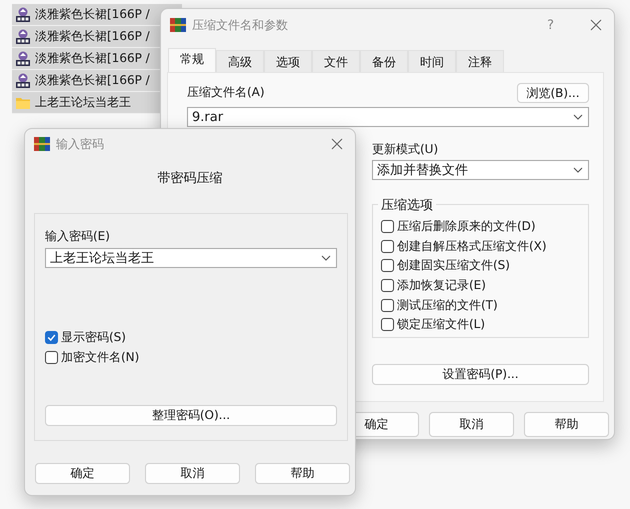  I want to click on tab: 高级, so click(240, 61).